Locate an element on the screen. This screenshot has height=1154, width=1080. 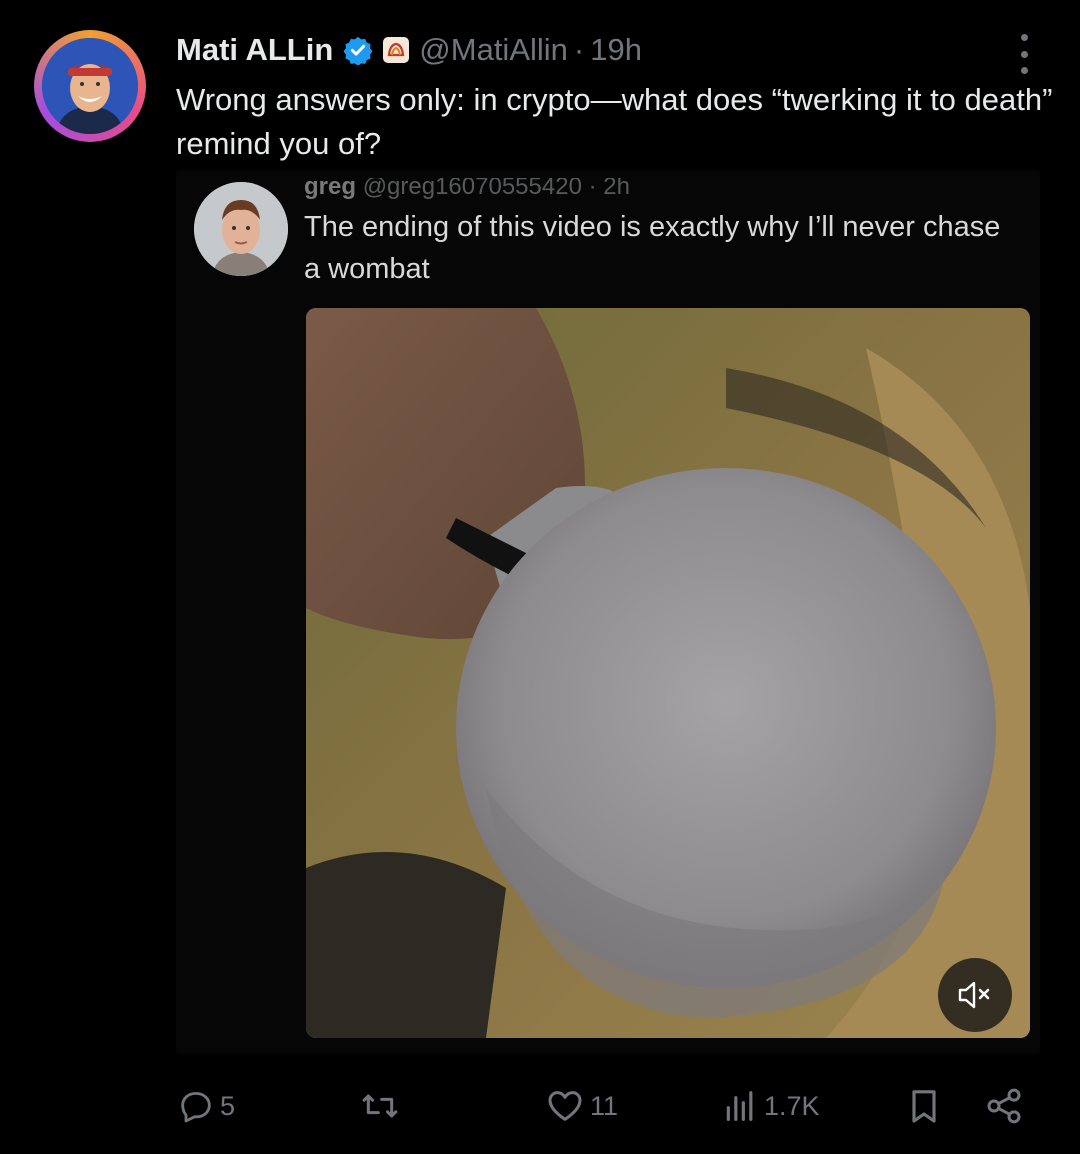
view-count: 1.7K is located at coordinates (792, 1105).